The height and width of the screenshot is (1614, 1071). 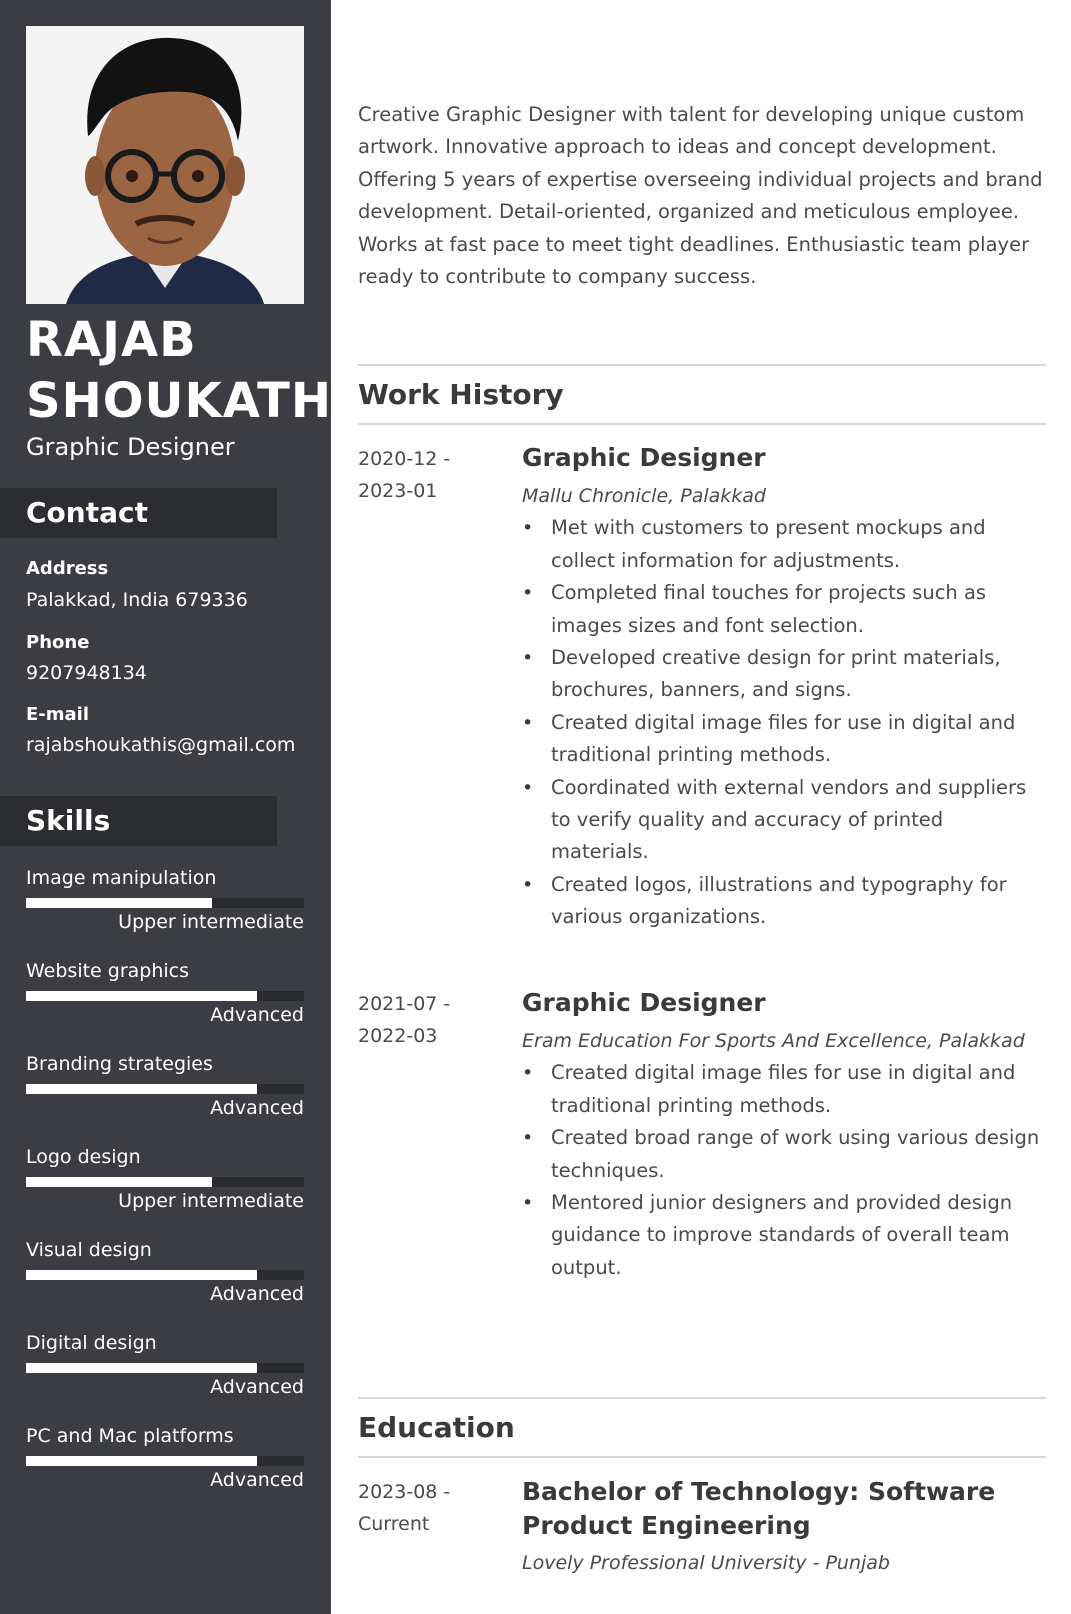 I want to click on skill-name: Visual design, so click(x=89, y=1250).